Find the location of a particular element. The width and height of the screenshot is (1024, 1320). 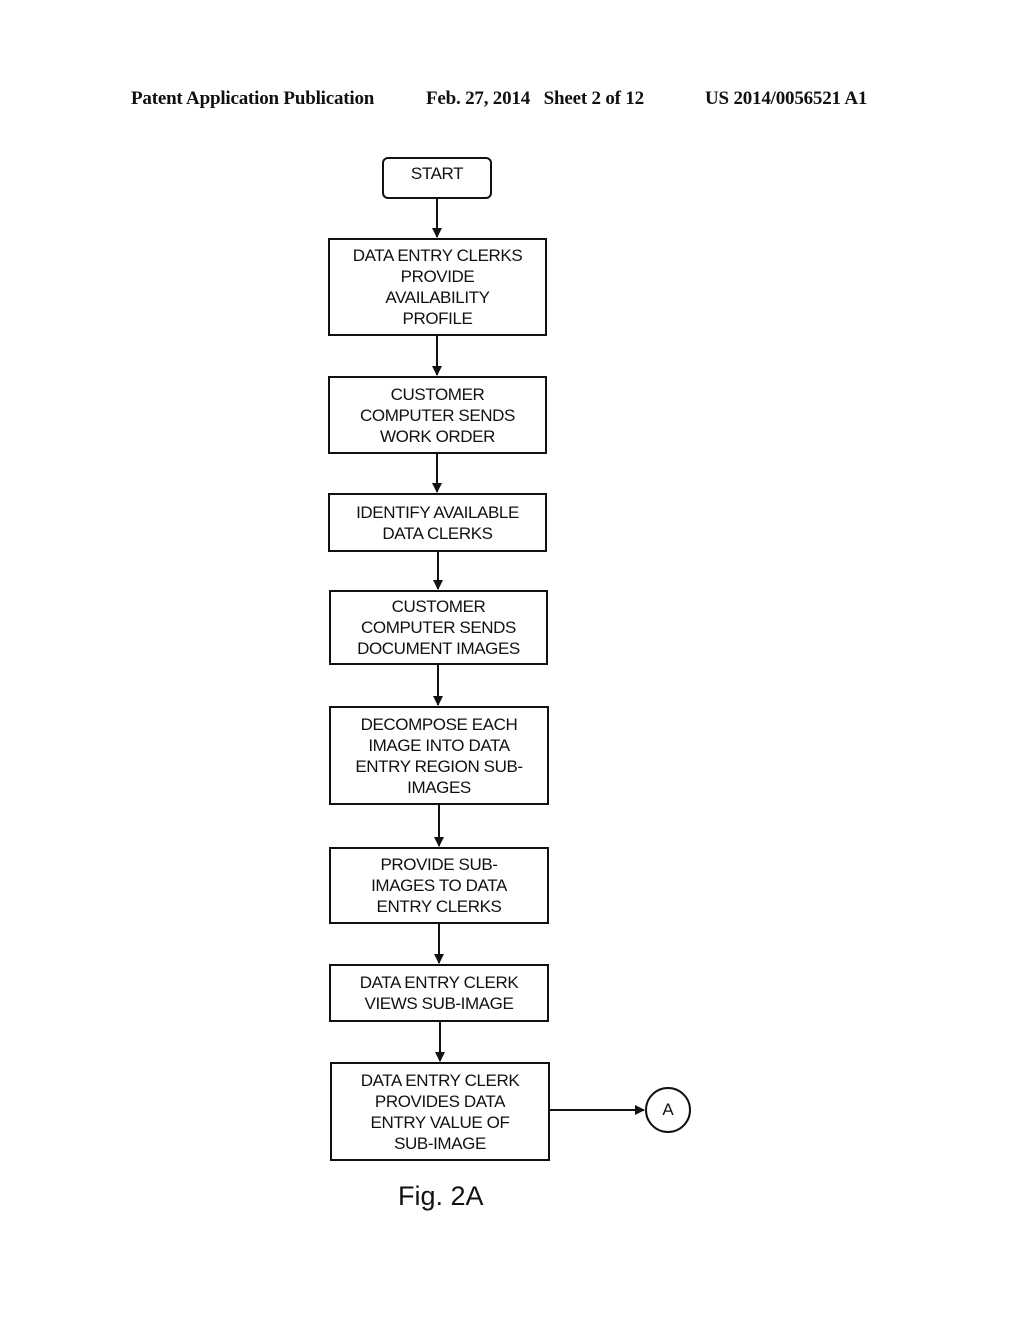

step-line: DATA ENTRY CLERKS is located at coordinates (437, 255).